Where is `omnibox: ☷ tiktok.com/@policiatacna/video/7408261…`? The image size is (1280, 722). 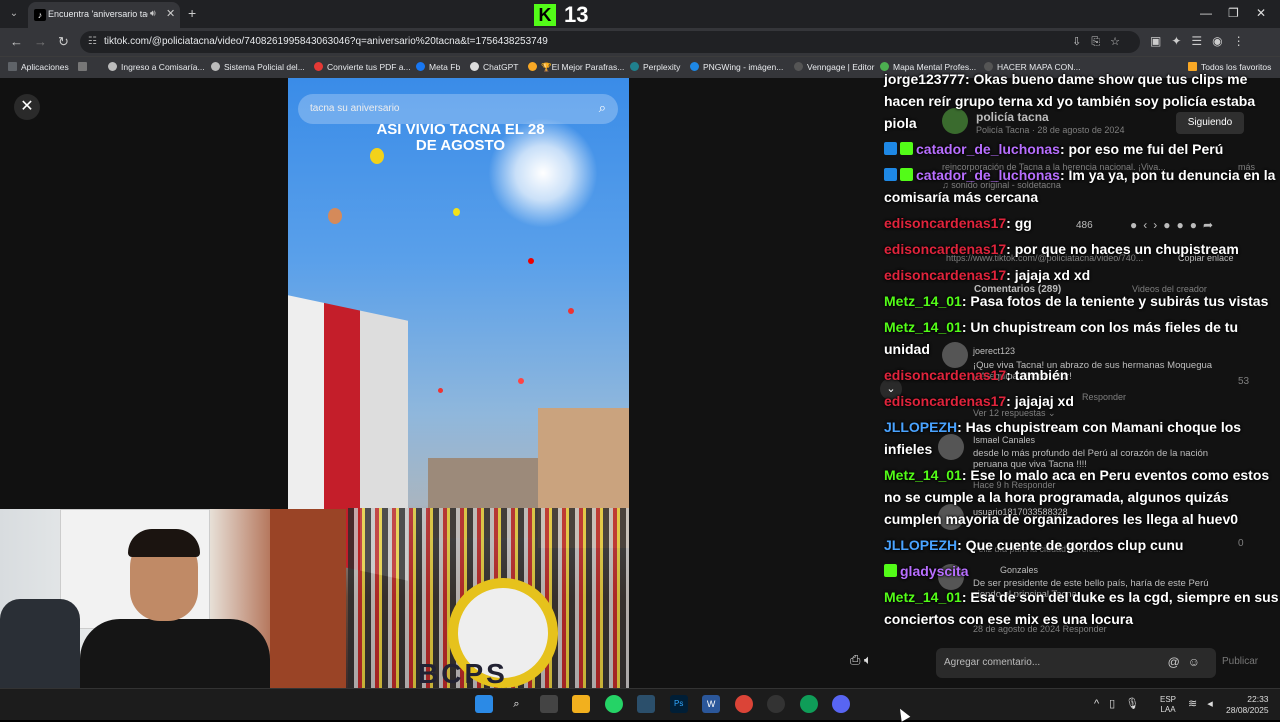 omnibox: ☷ tiktok.com/@policiatacna/video/7408261… is located at coordinates (610, 42).